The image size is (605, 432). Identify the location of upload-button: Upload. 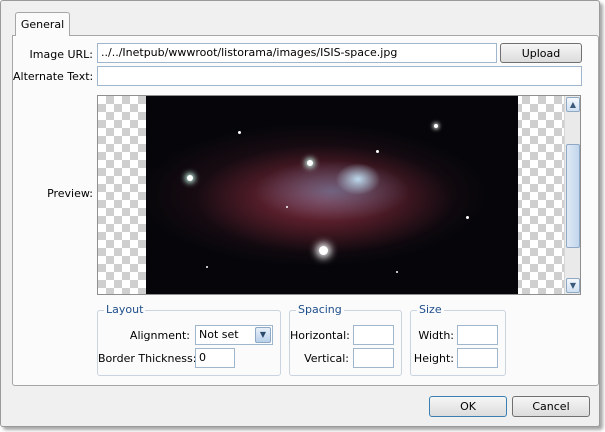
(541, 53).